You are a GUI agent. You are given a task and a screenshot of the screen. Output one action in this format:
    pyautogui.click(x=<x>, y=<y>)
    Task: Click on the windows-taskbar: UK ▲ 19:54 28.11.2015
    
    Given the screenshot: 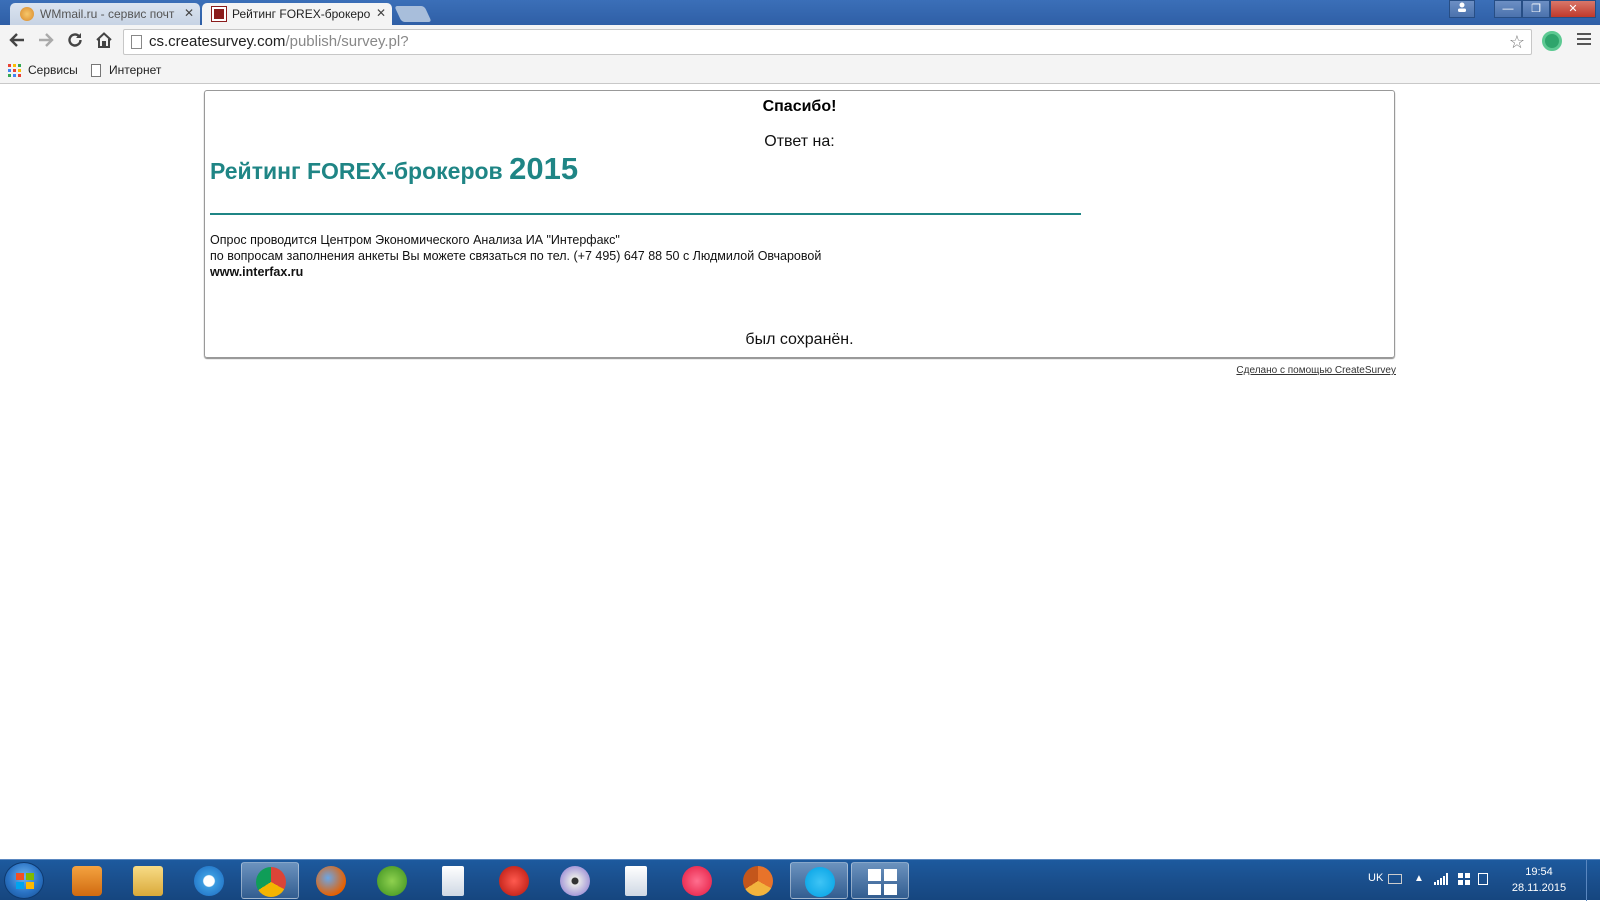 What is the action you would take?
    pyautogui.click(x=800, y=880)
    